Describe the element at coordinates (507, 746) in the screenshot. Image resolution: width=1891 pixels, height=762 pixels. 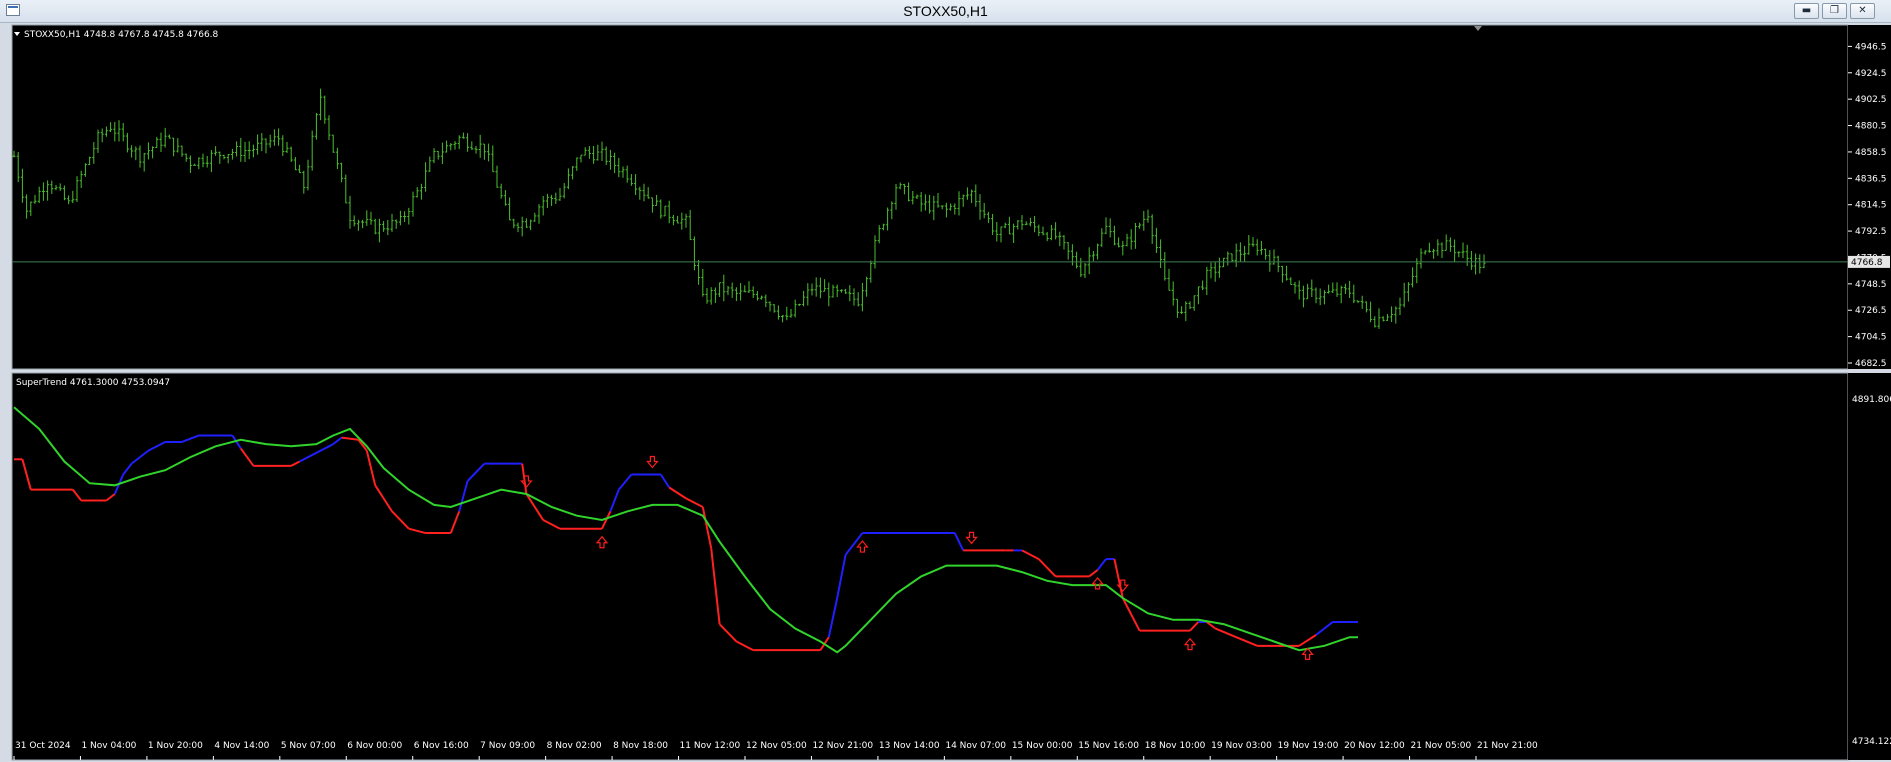
I see `time-tick-label: 7 Nov 09:00` at that location.